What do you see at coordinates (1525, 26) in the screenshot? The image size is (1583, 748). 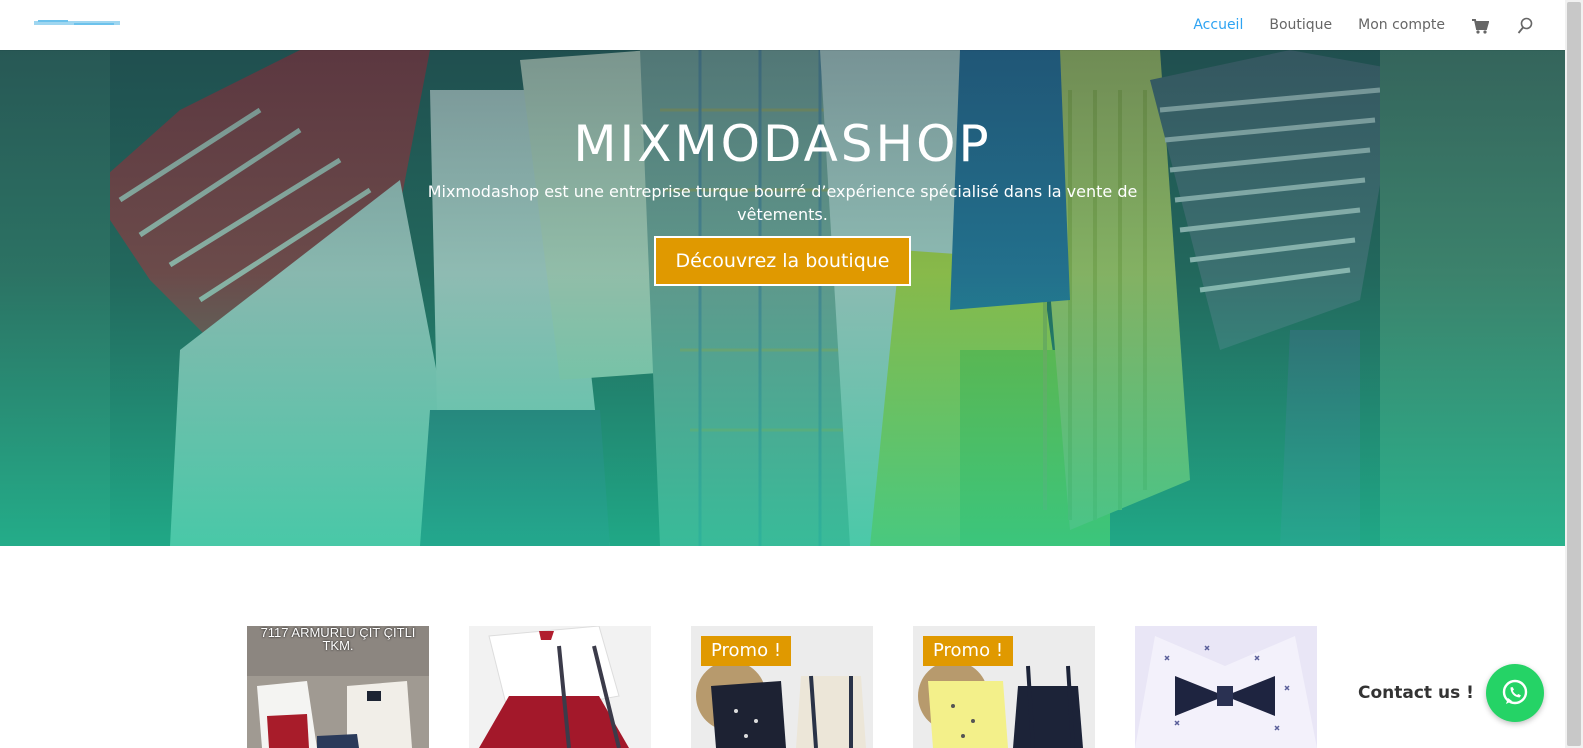 I see `search-icon` at bounding box center [1525, 26].